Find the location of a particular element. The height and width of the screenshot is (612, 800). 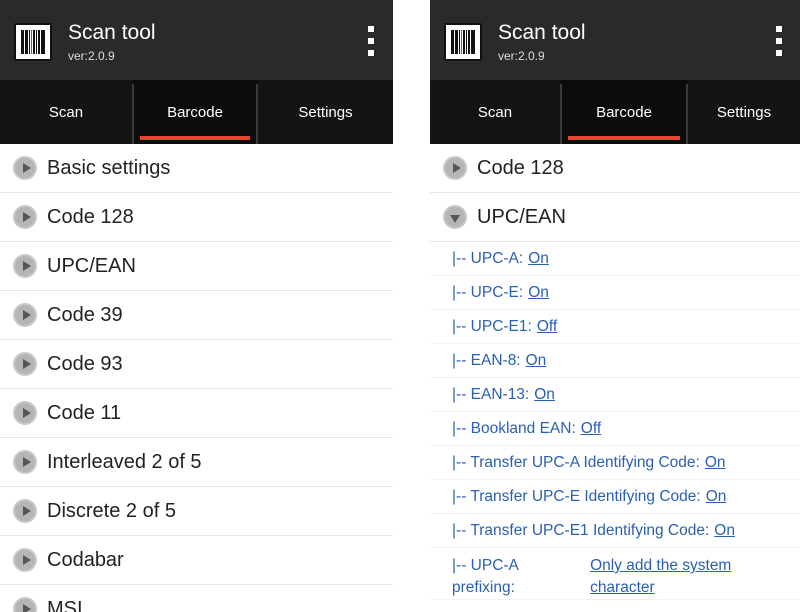

option-label: |-- Bookland EAN: is located at coordinates (514, 428).